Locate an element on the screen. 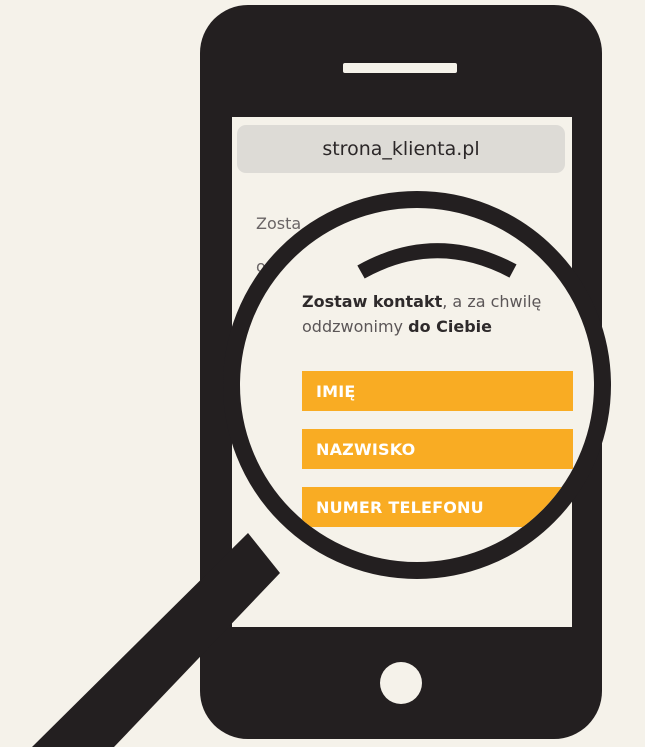  headline-bold: Zostaw kontakt is located at coordinates (372, 301).